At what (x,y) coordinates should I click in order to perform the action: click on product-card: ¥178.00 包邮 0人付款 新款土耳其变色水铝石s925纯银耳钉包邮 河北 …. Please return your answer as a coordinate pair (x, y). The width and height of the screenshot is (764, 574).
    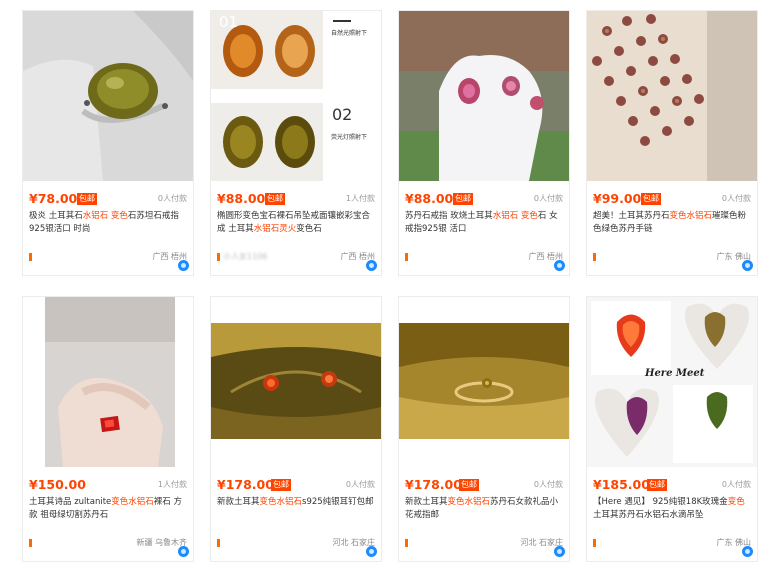
    Looking at the image, I should click on (296, 429).